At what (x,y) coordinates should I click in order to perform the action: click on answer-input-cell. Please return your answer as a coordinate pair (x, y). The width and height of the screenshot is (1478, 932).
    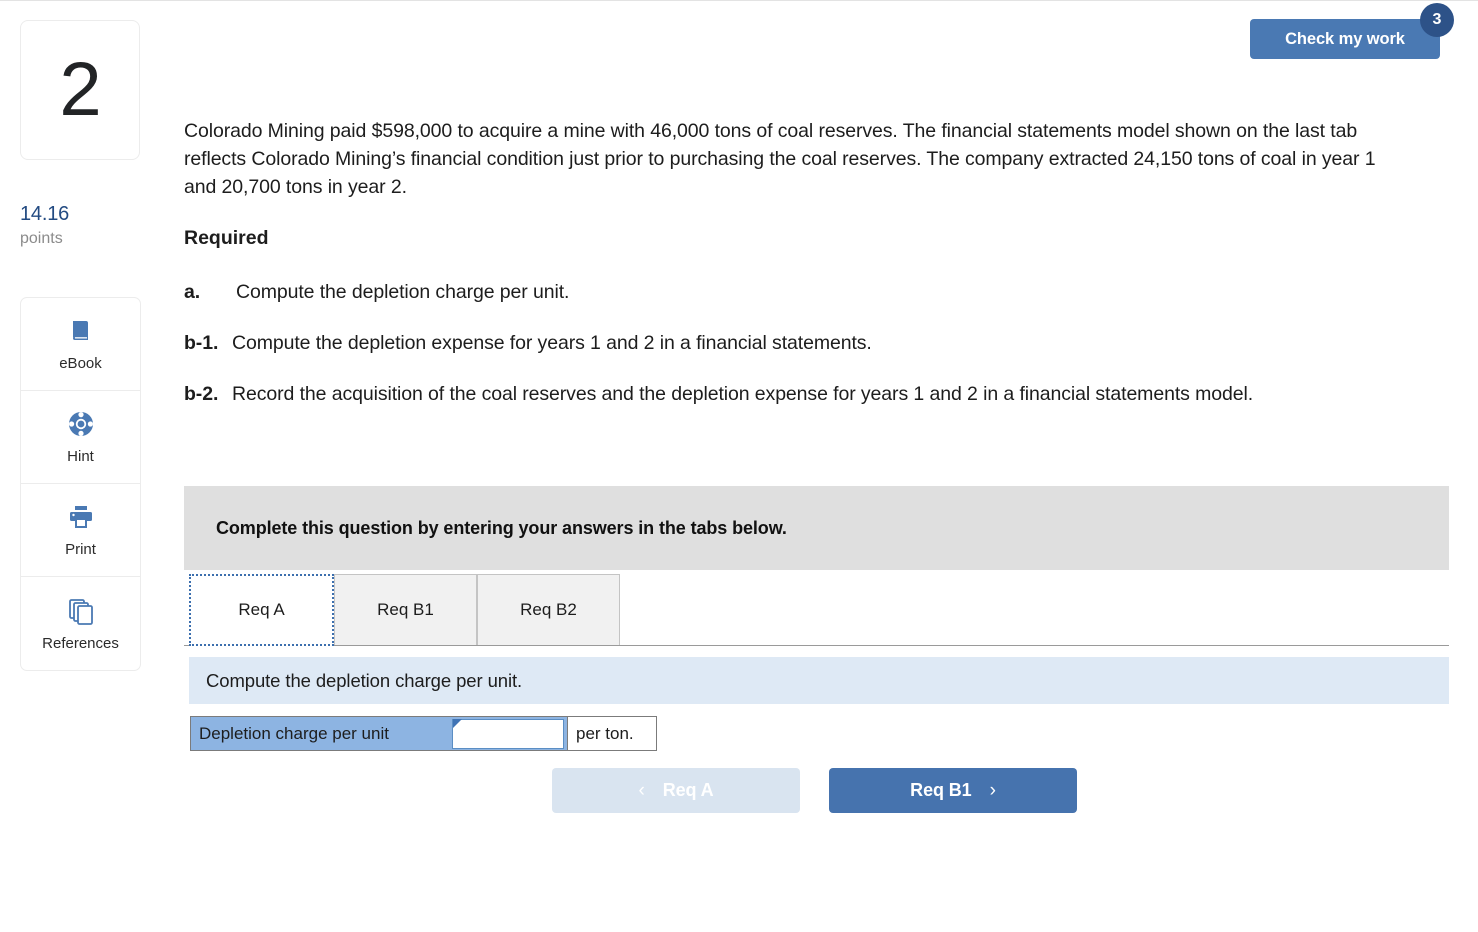
    Looking at the image, I should click on (508, 733).